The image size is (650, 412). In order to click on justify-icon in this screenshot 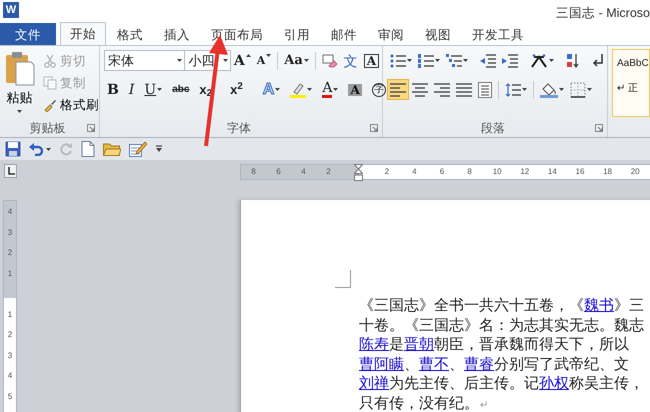, I will do `click(464, 89)`.